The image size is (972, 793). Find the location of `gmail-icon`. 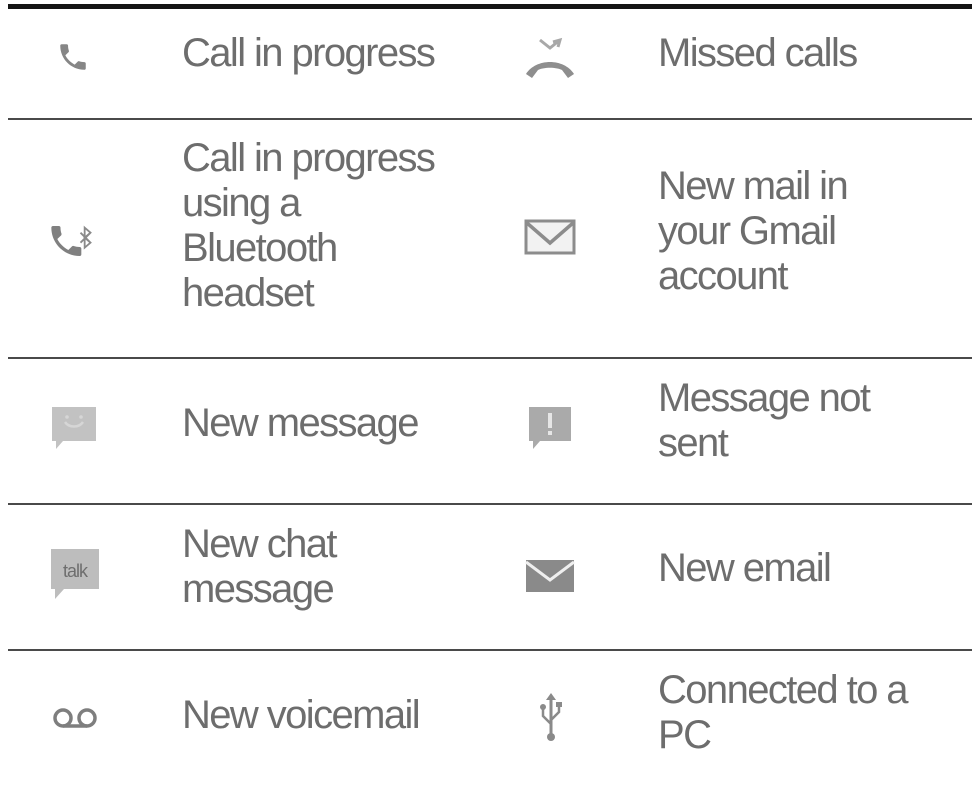

gmail-icon is located at coordinates (550, 237).